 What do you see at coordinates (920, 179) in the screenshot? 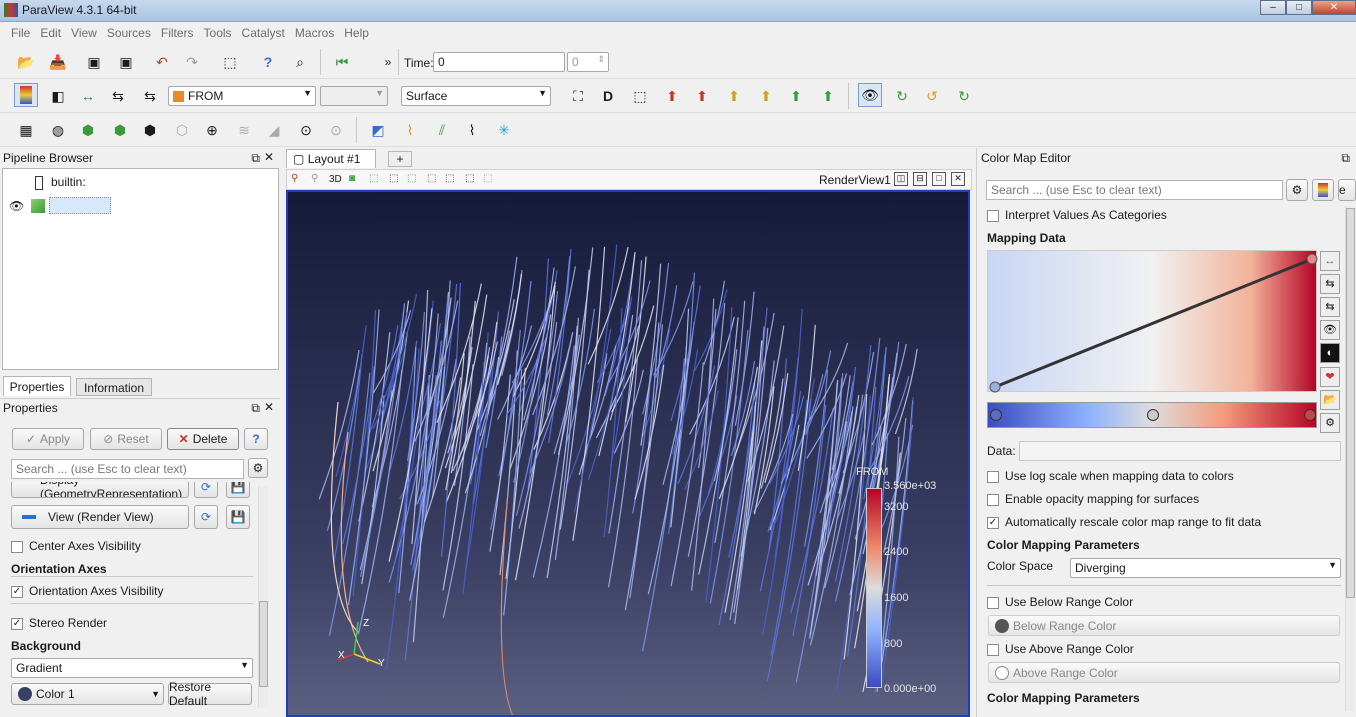
I see `split-vertical-icon: ⊟` at bounding box center [920, 179].